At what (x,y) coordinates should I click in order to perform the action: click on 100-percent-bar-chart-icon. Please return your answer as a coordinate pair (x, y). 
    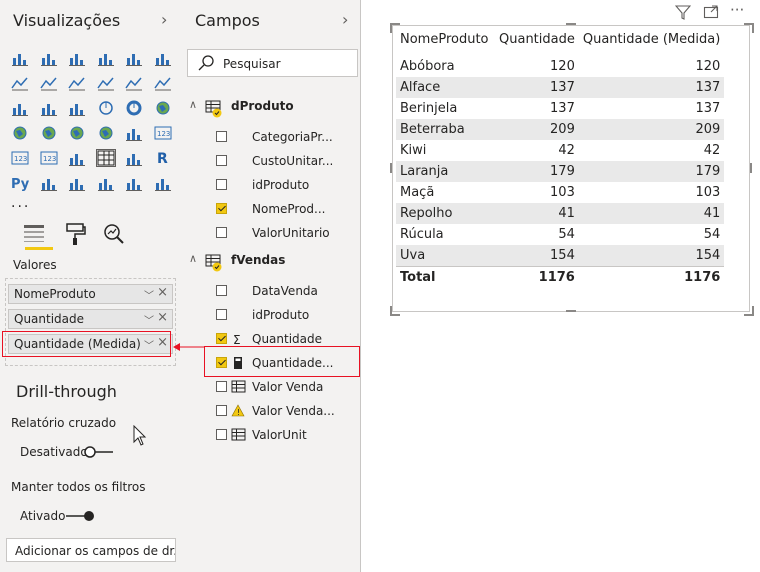
    Looking at the image, I should click on (134, 58).